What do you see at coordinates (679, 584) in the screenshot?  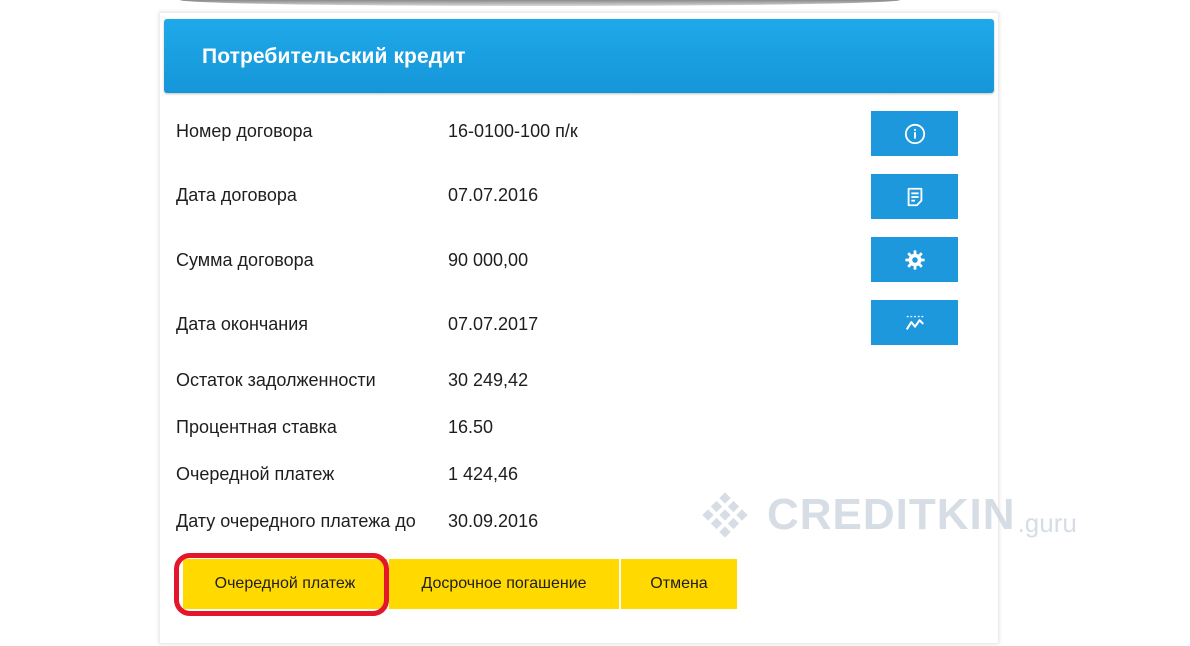 I see `cancel-button: Отмена` at bounding box center [679, 584].